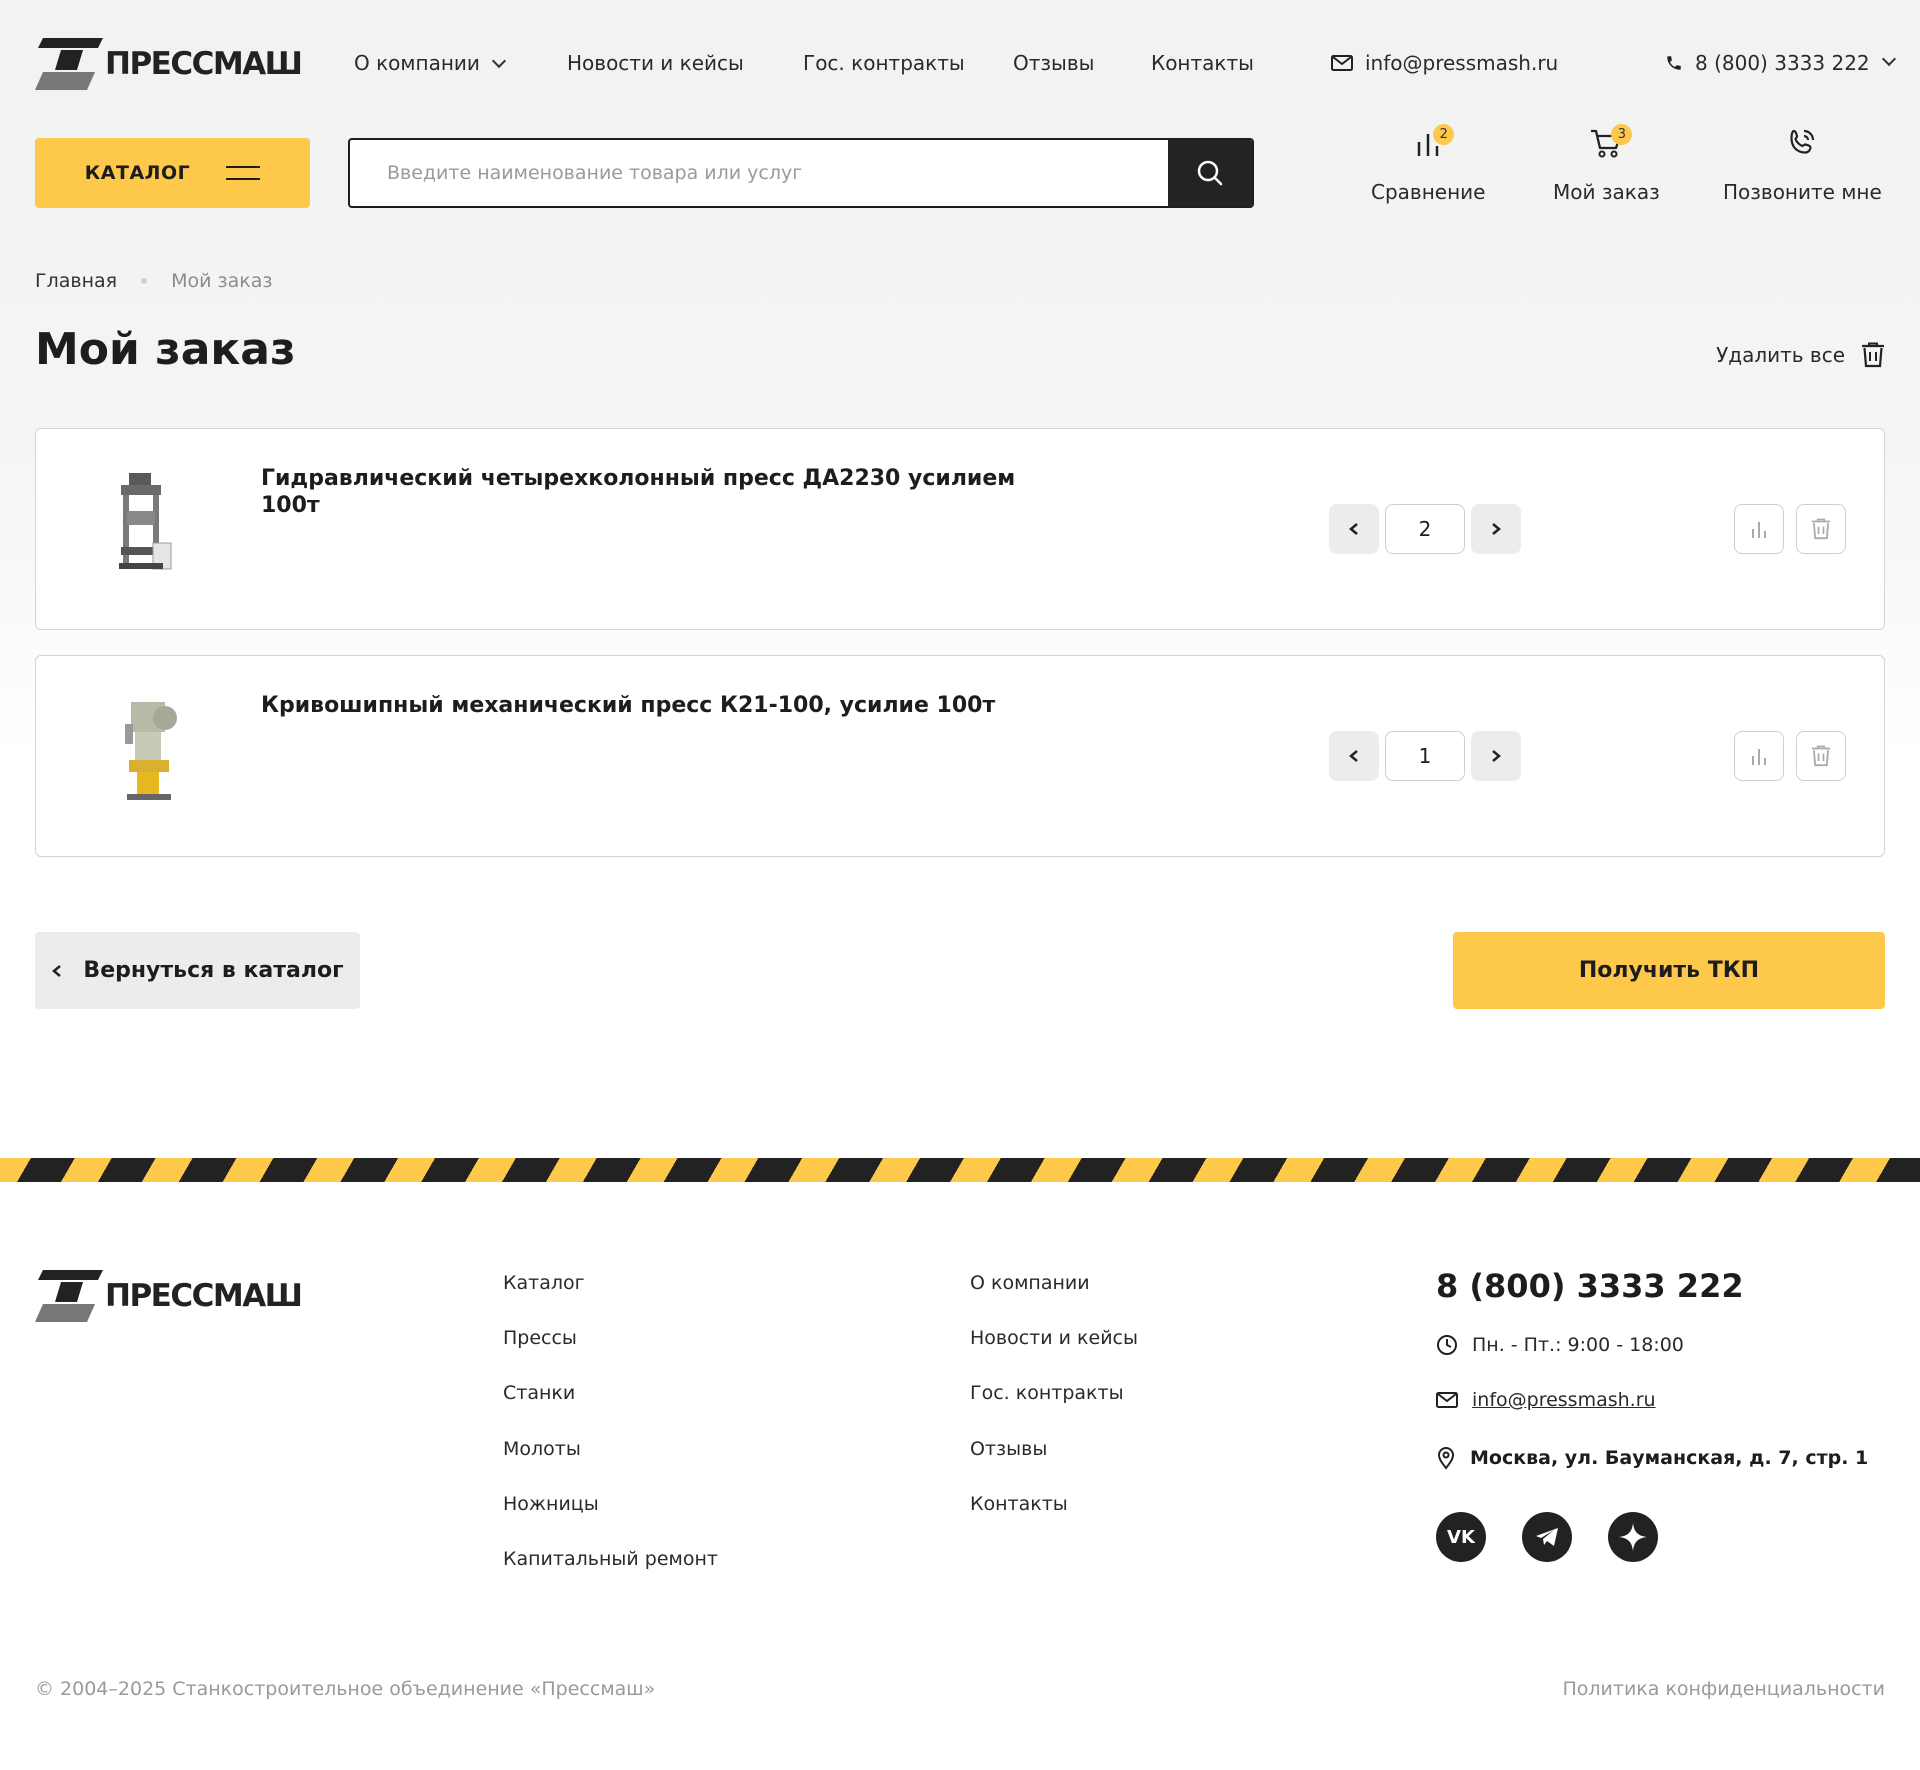  Describe the element at coordinates (539, 1393) in the screenshot. I see `footer-link: Станки` at that location.